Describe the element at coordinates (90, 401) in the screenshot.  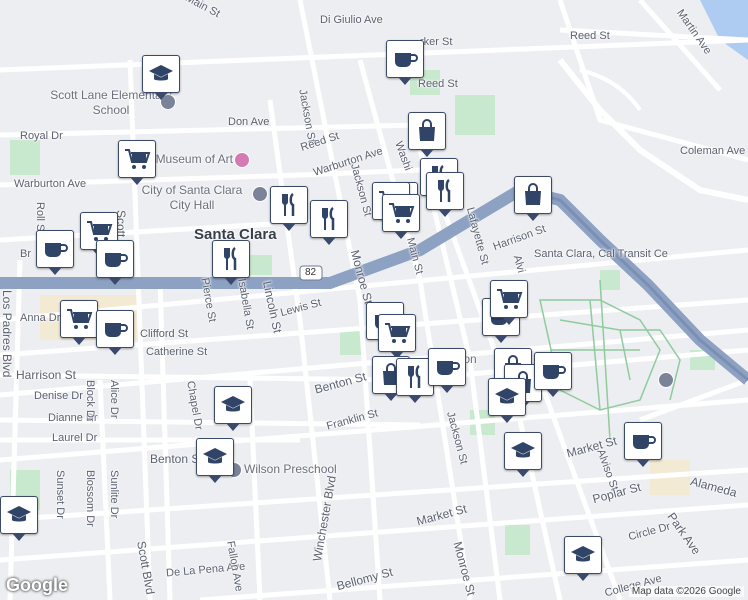
I see `street-label-block-dr: Block Dr` at that location.